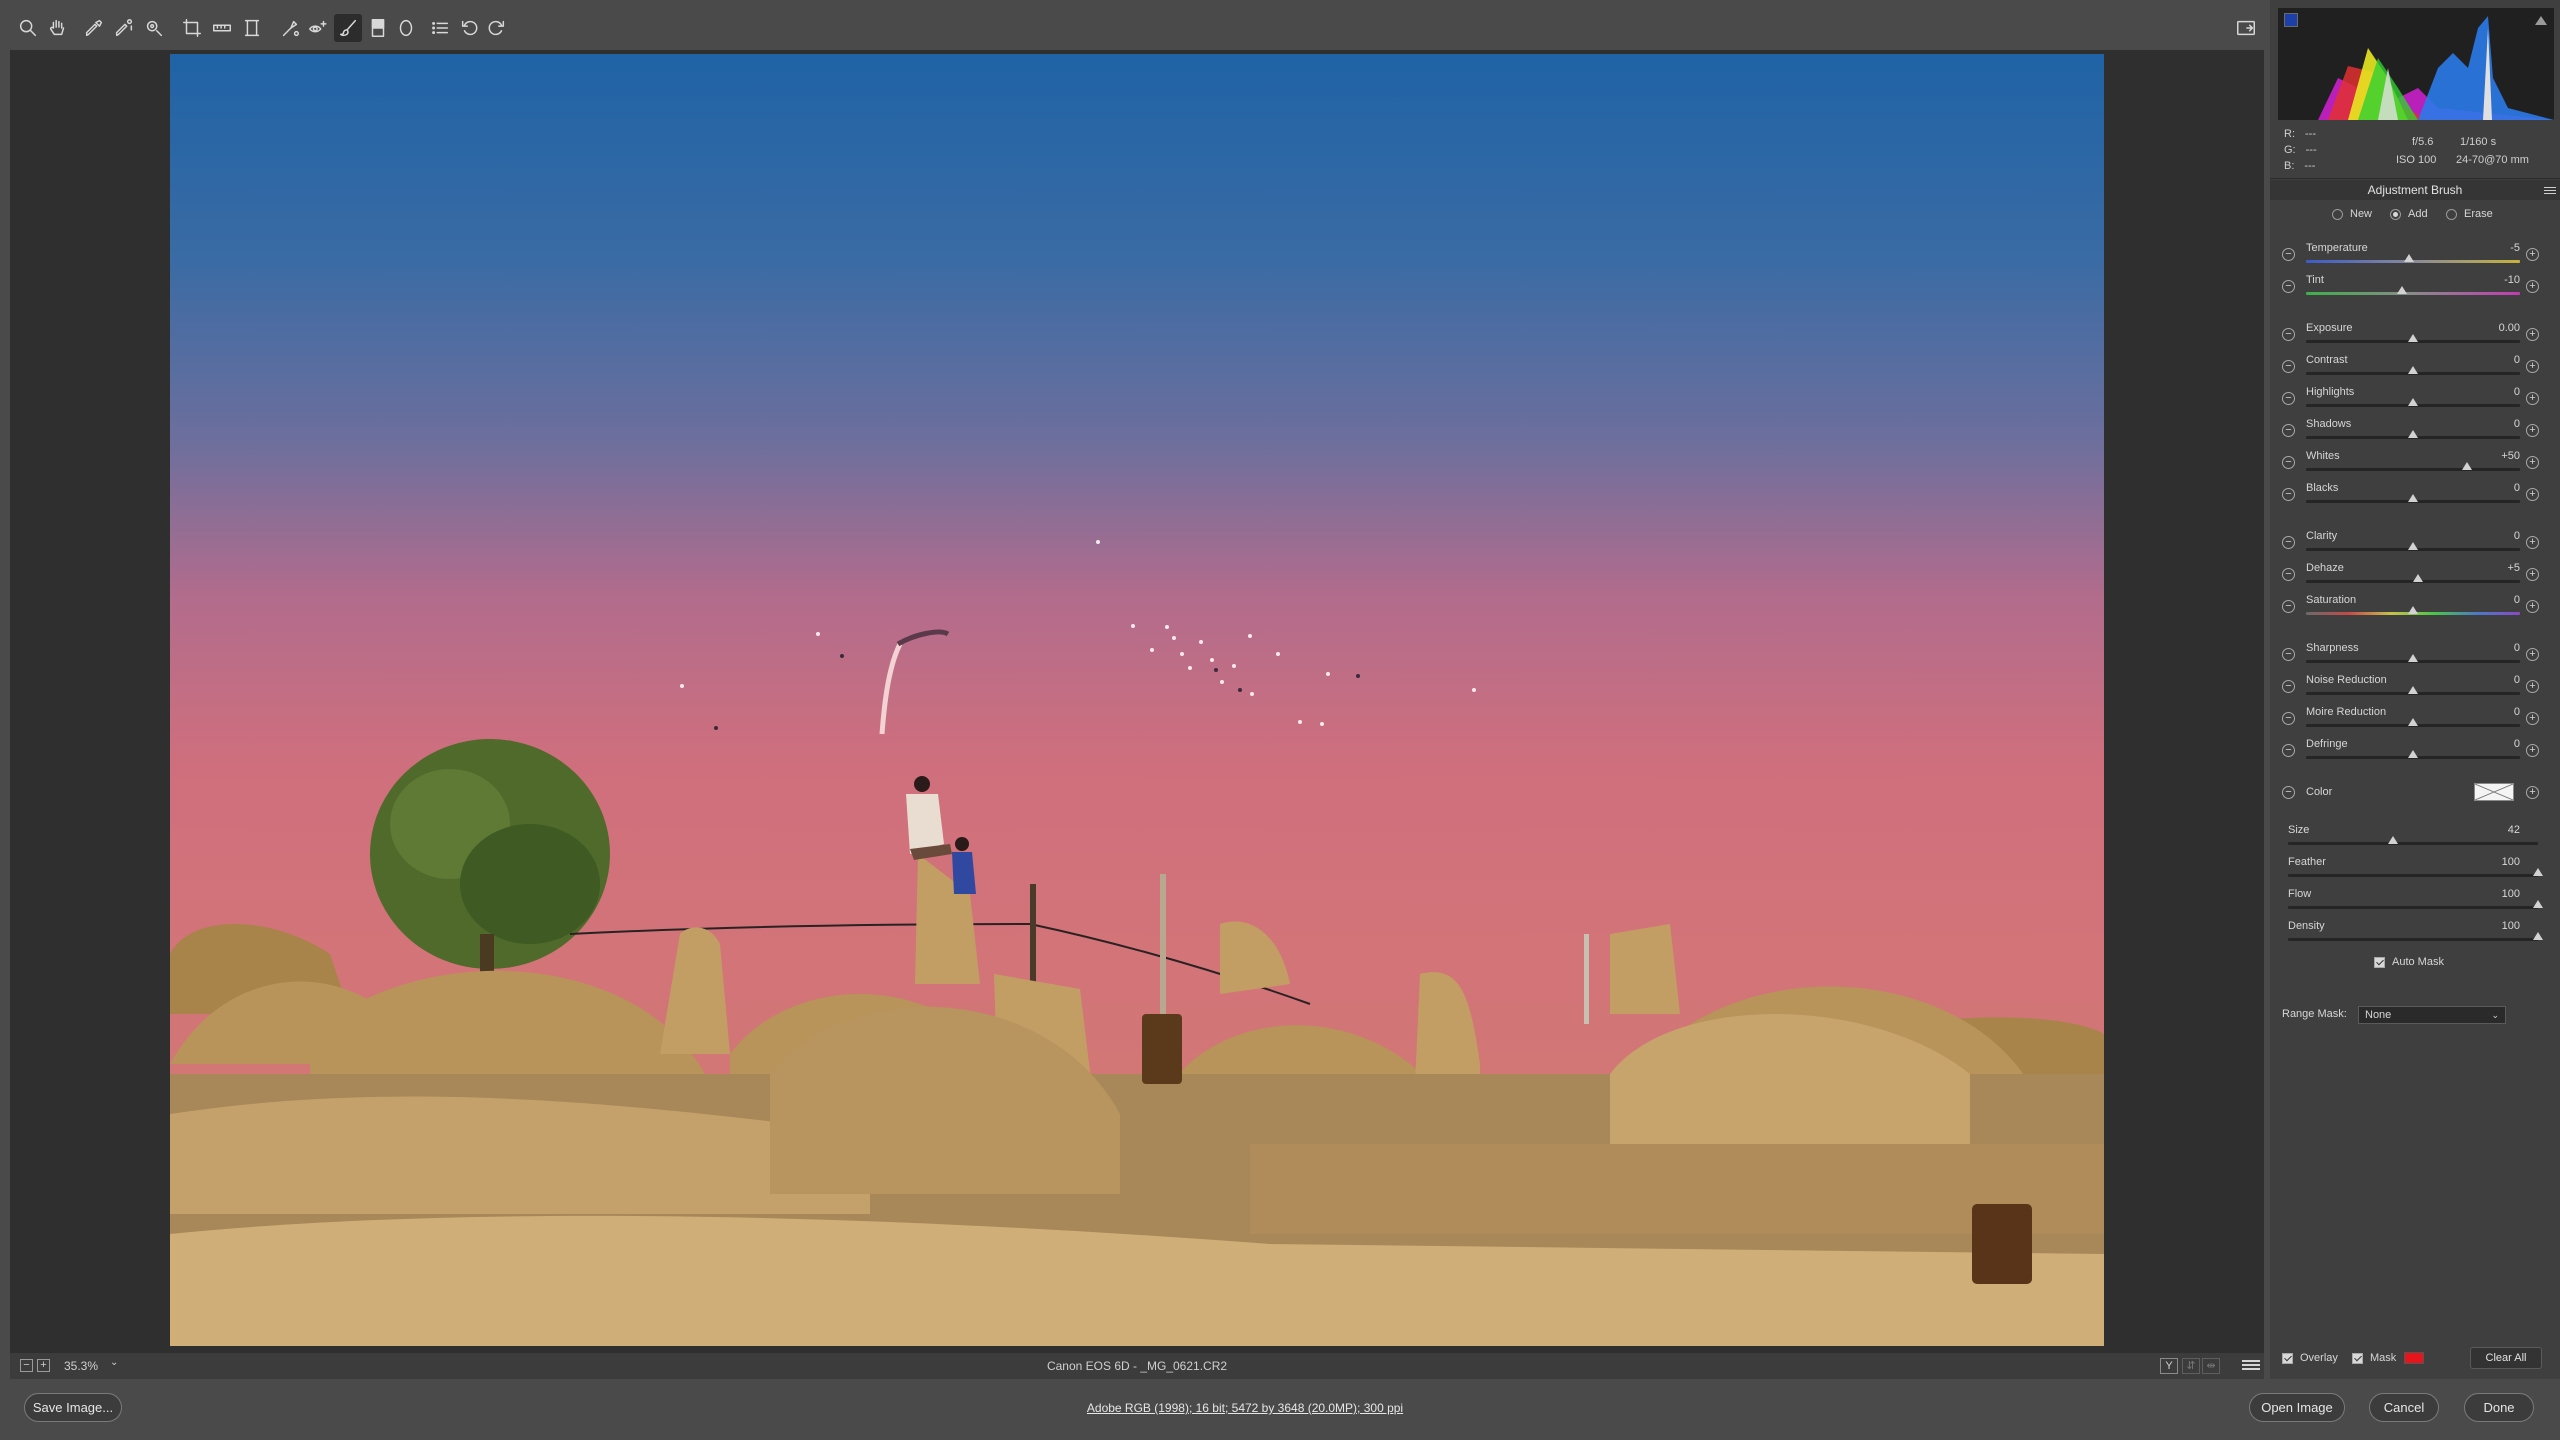 This screenshot has width=2560, height=1440. I want to click on open-image-button: Open Image, so click(2297, 1407).